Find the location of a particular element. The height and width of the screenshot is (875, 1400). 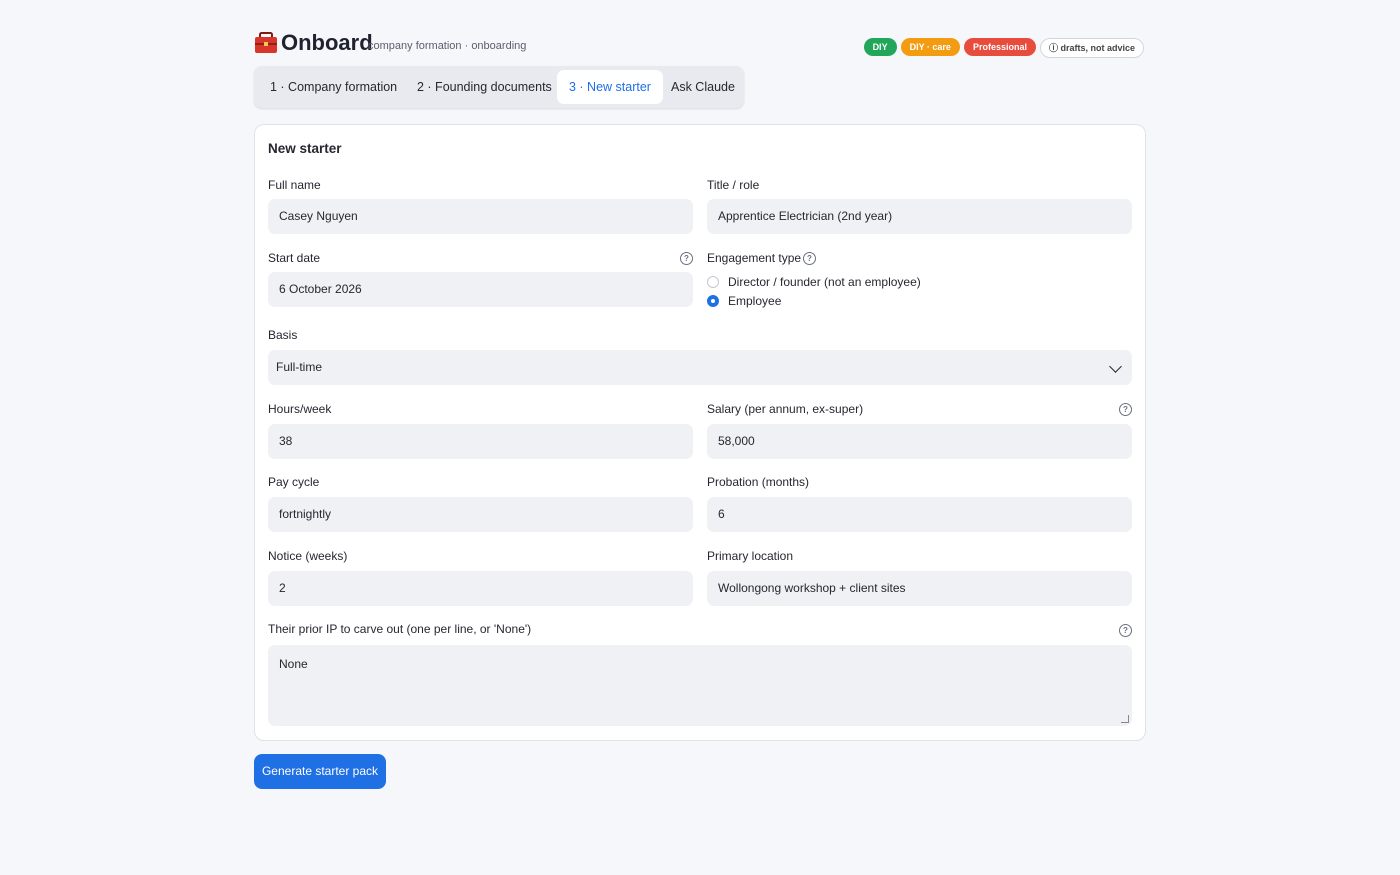

tab-company-formation: 1 · Company formation is located at coordinates (333, 87).